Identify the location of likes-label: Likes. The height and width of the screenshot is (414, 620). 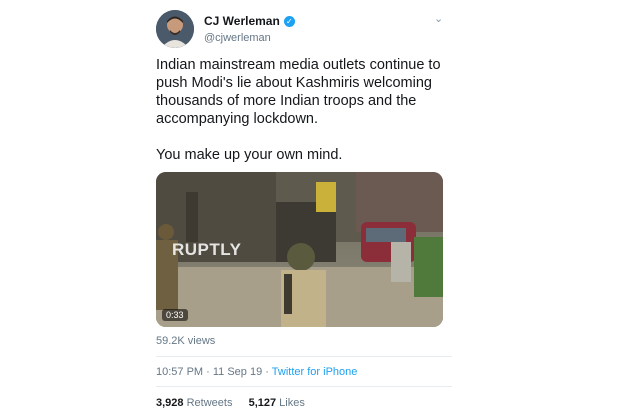
(292, 403).